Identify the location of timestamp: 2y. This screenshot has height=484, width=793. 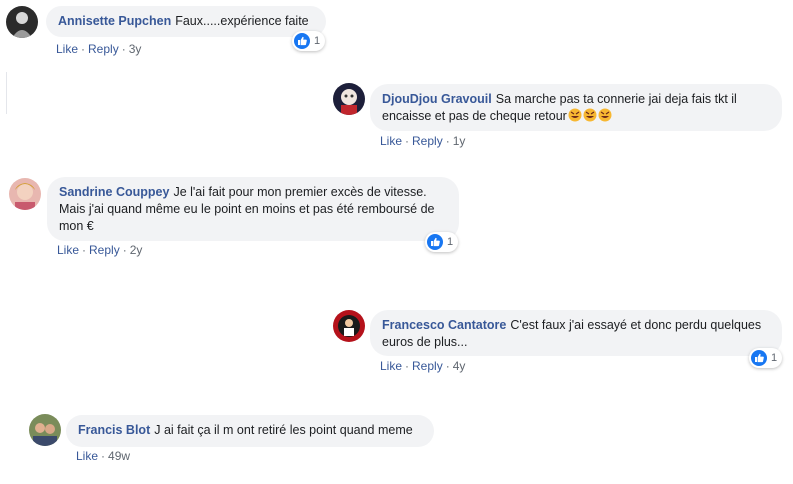
(136, 250).